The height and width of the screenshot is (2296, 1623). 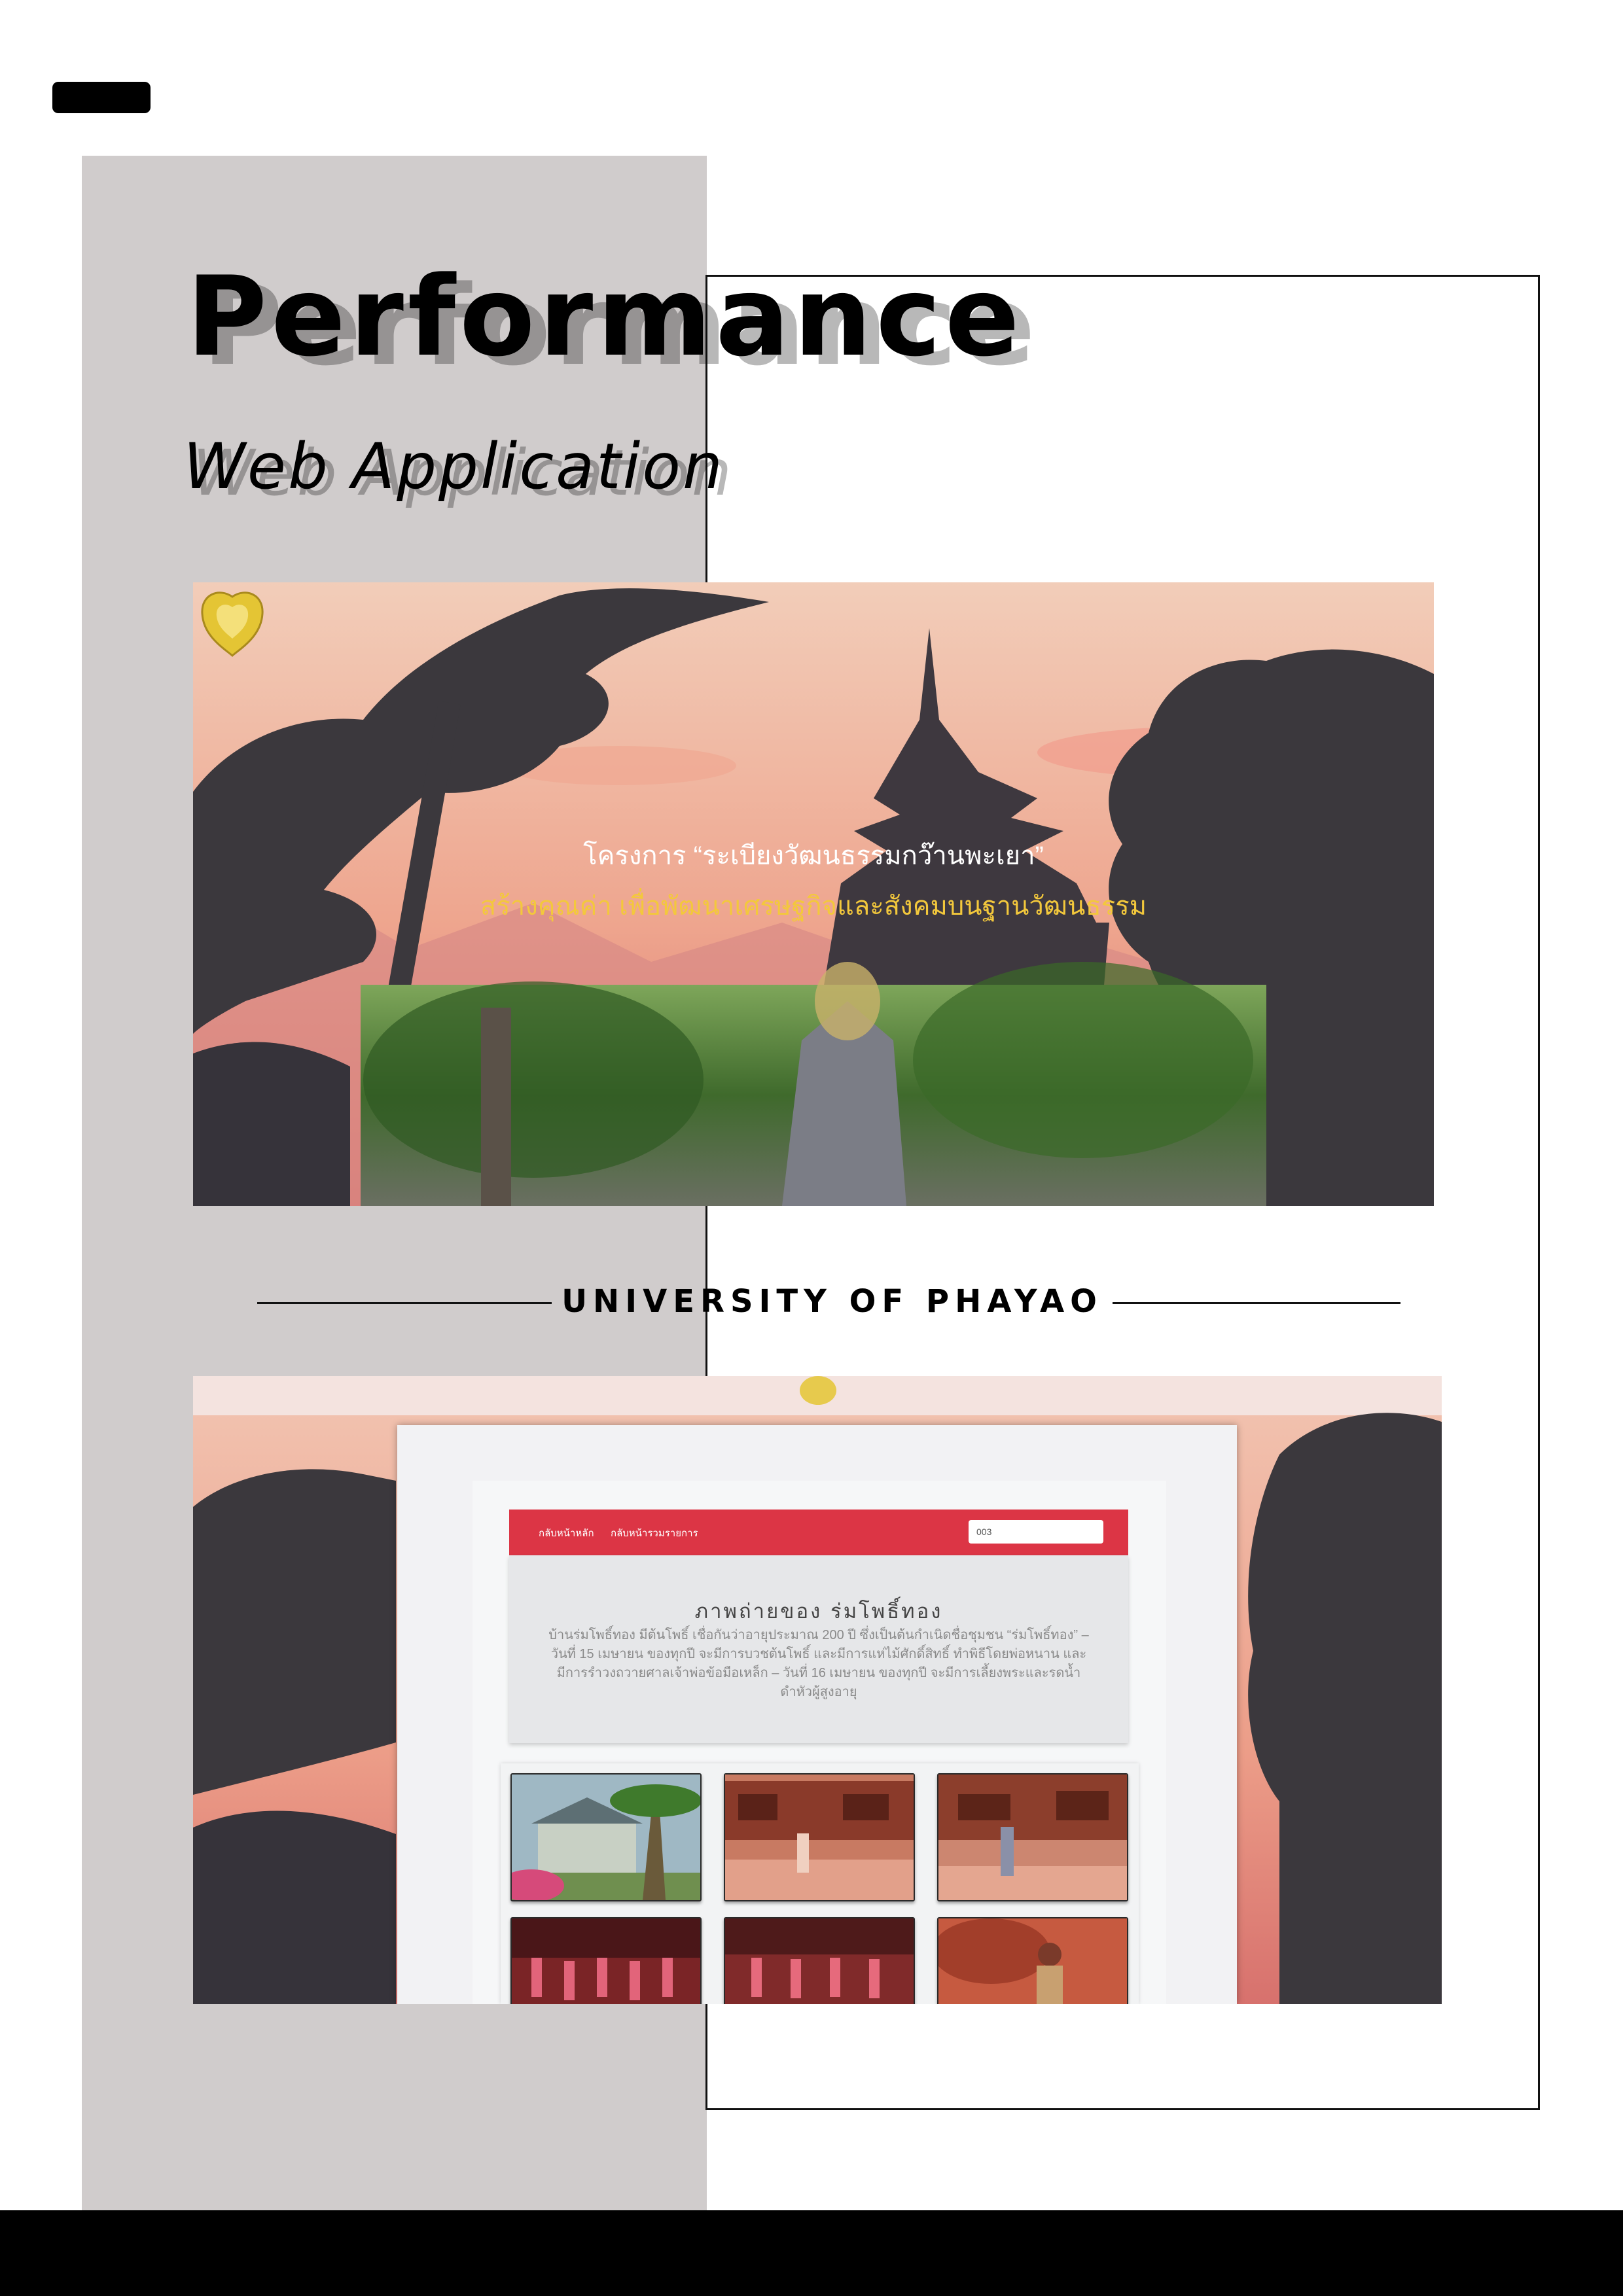 What do you see at coordinates (101, 97) in the screenshot?
I see `logo-badge` at bounding box center [101, 97].